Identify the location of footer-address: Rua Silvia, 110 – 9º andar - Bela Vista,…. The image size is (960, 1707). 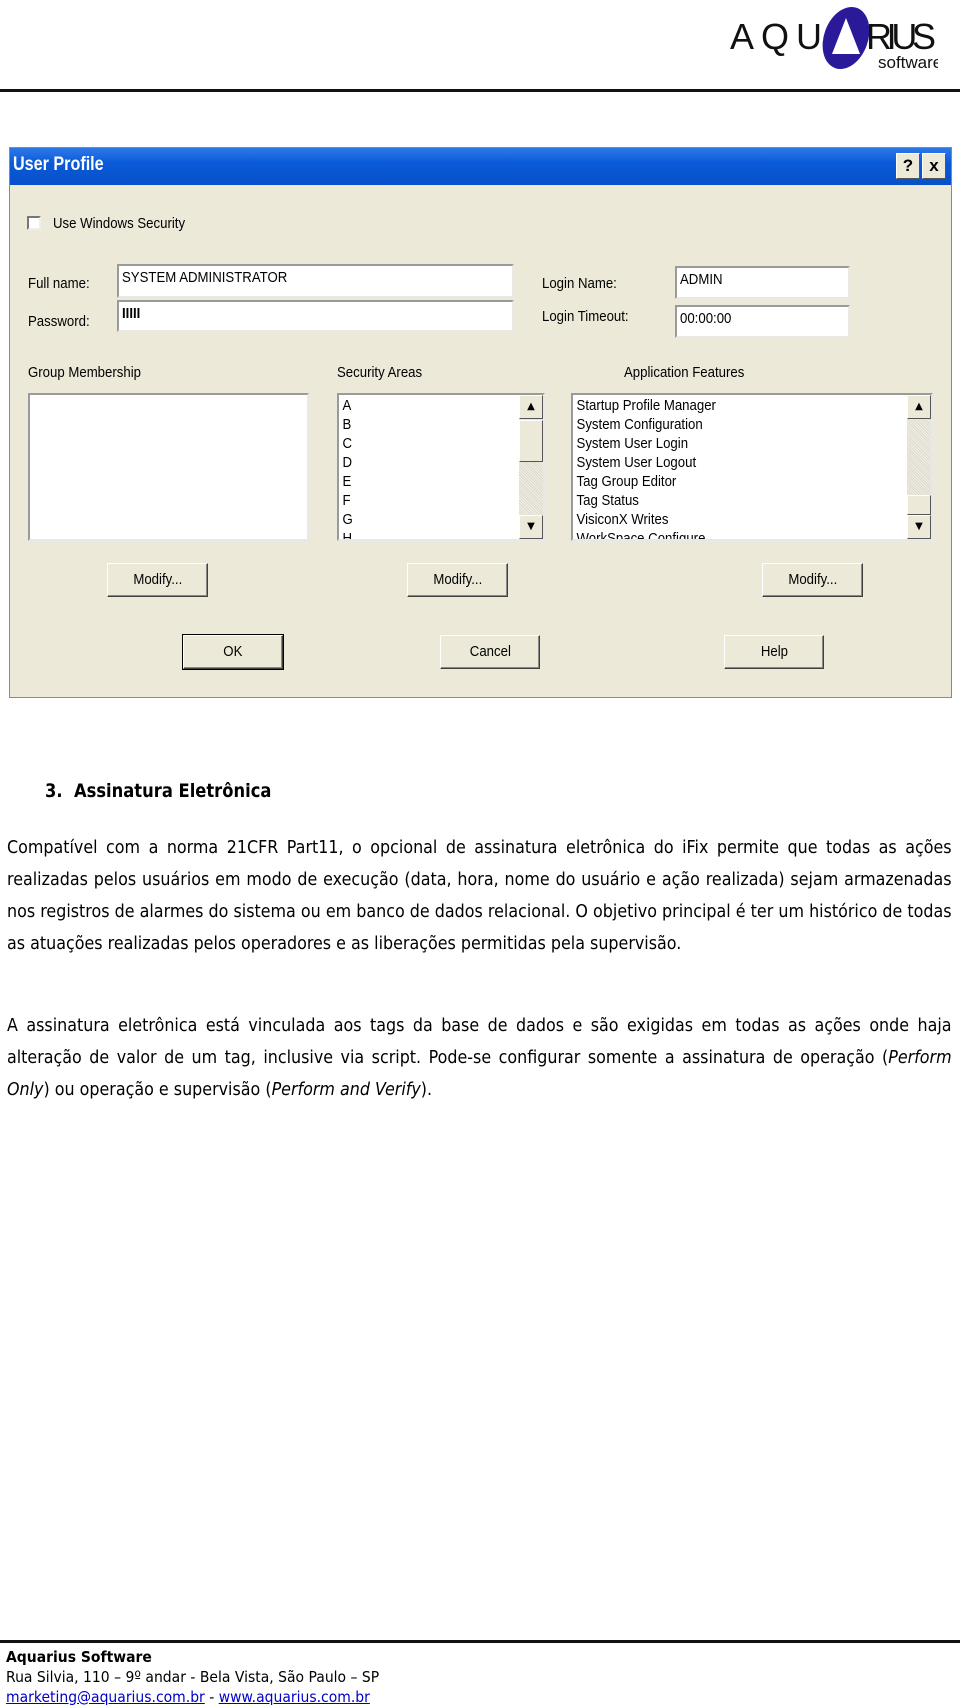
(193, 1677).